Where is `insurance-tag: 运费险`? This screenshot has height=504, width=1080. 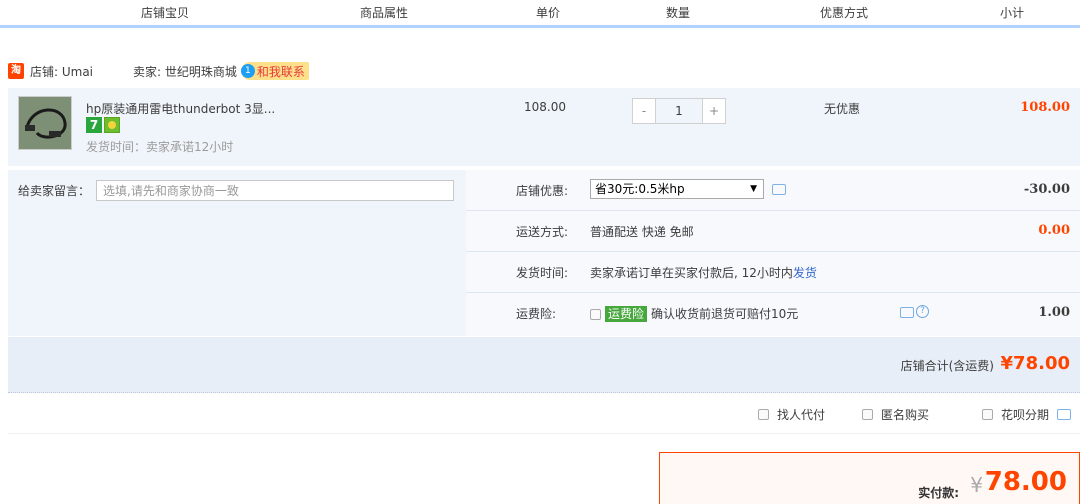
insurance-tag: 运费险 is located at coordinates (626, 314).